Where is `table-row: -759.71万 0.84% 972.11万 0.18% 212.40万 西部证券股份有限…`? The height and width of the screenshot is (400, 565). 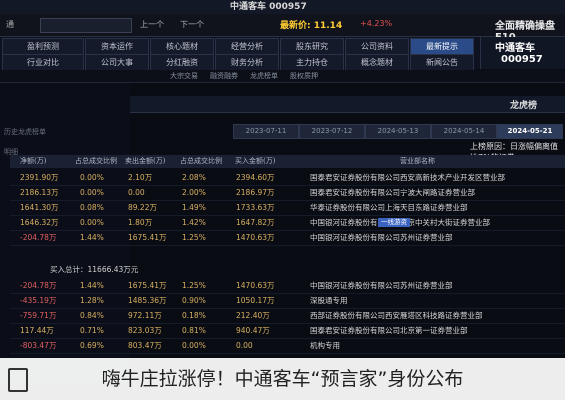 table-row: -759.71万 0.84% 972.11万 0.18% 212.40万 西部证券股份有限… is located at coordinates (287, 316).